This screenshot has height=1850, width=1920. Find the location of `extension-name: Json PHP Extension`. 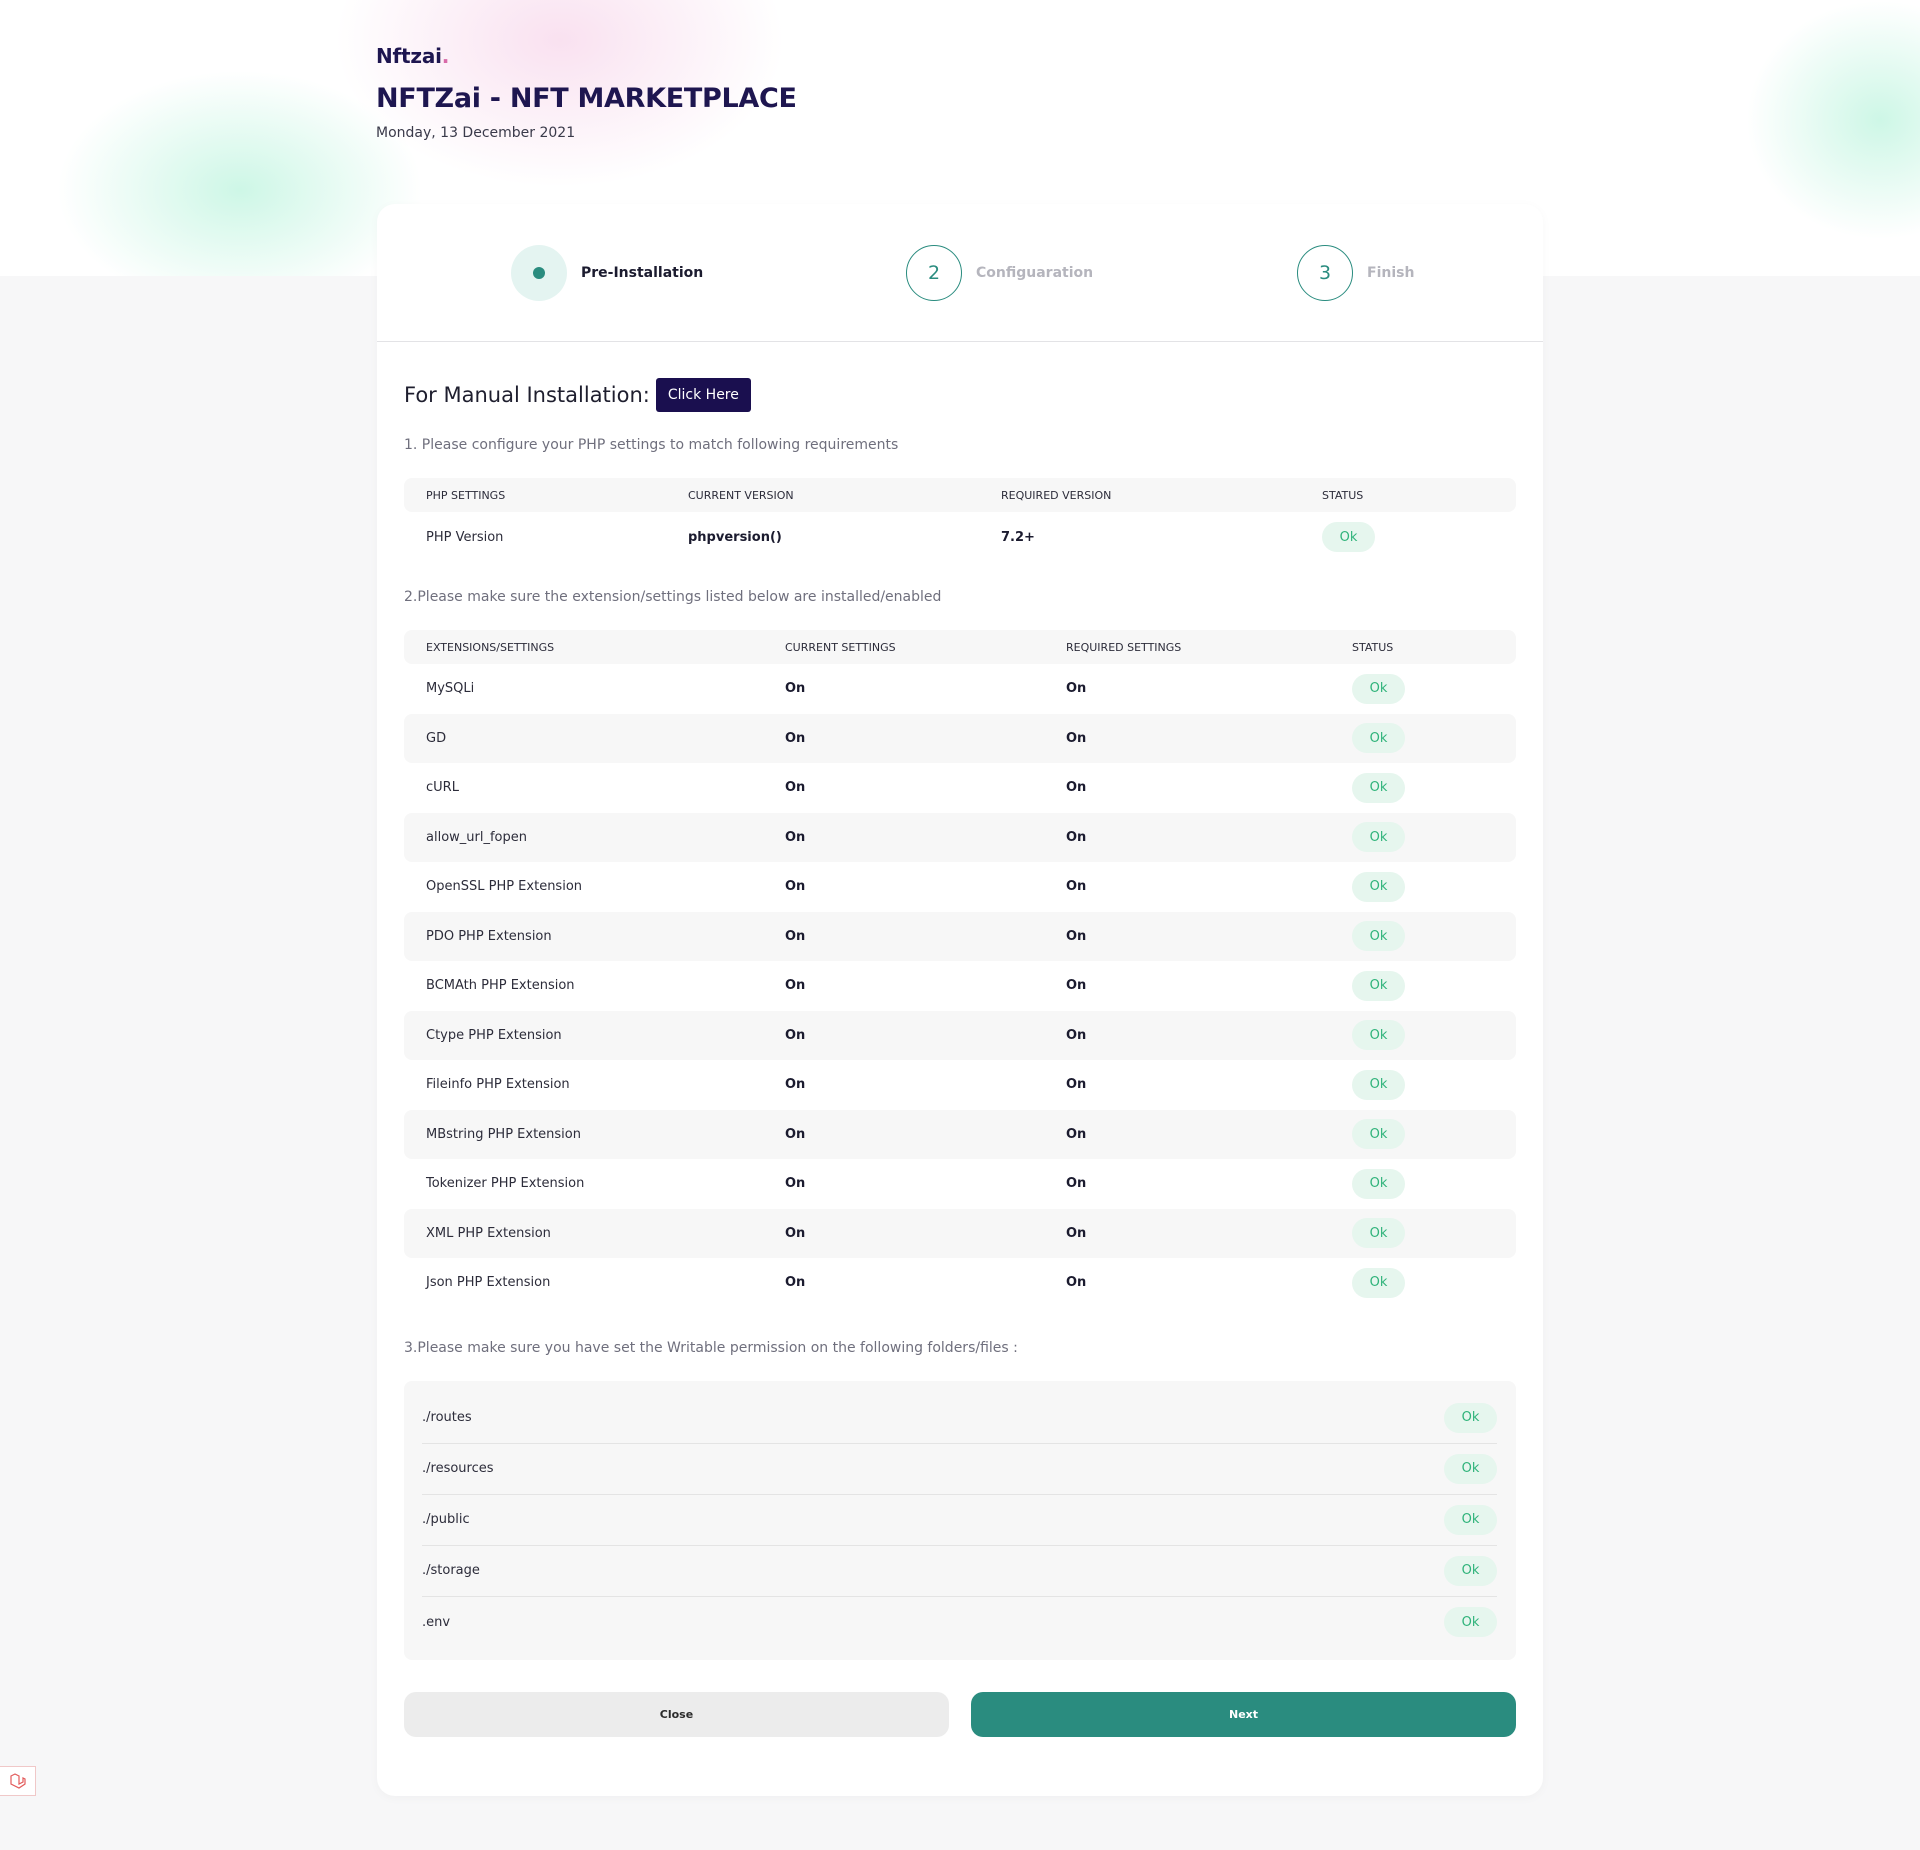

extension-name: Json PHP Extension is located at coordinates (488, 1283).